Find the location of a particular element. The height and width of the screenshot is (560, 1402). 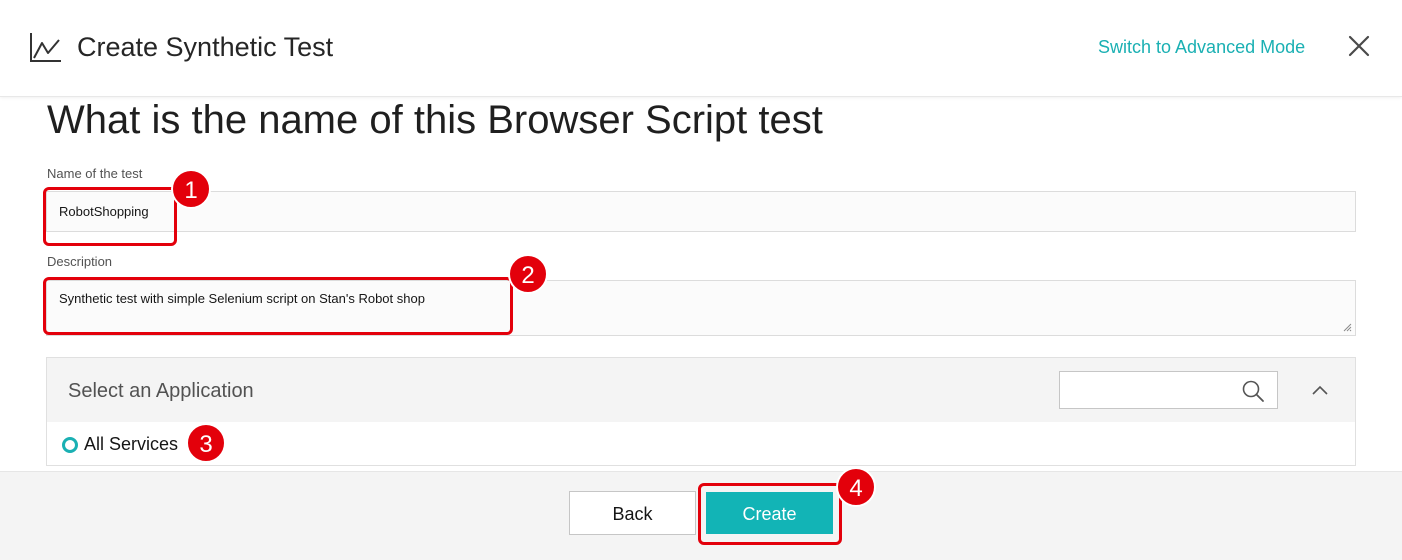

annotation-number-3: 3 is located at coordinates (206, 443).